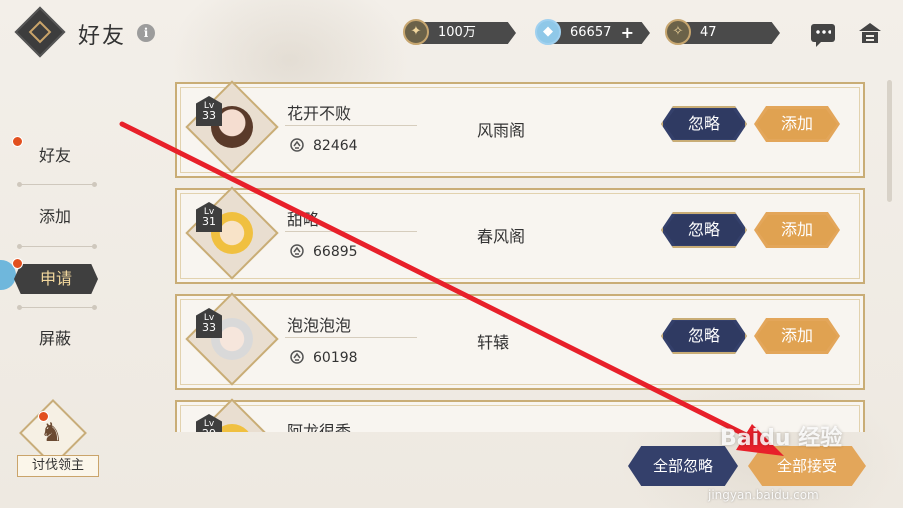  I want to click on list-item: Lv 31 甜略 66895 春风阁 忽略 添加, so click(520, 235).